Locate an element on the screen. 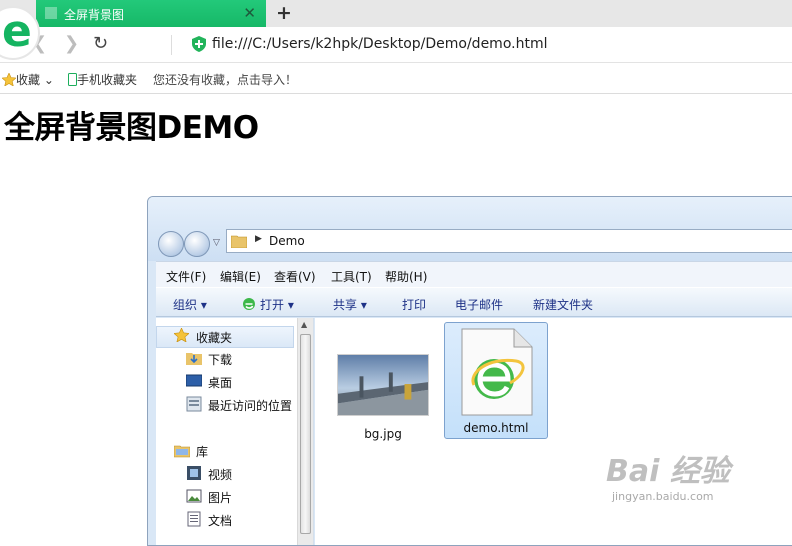 The image size is (792, 546). desktop-icon is located at coordinates (194, 380).